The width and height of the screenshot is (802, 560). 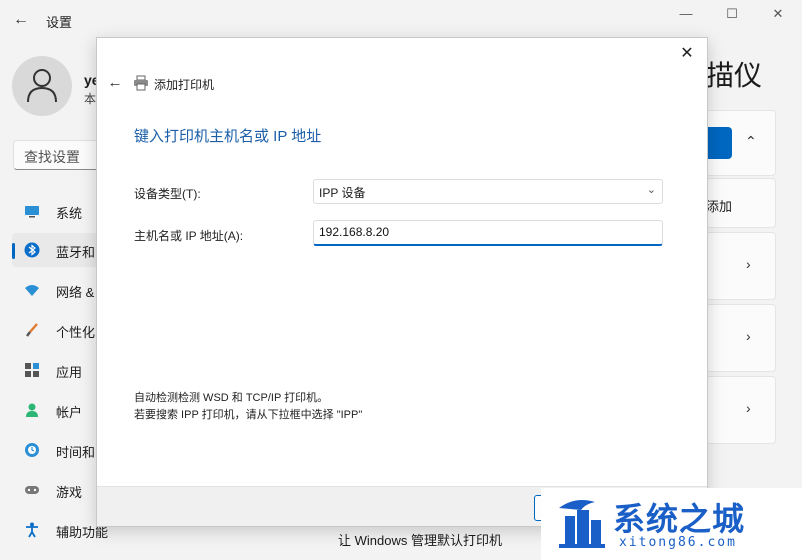 What do you see at coordinates (76, 452) in the screenshot?
I see `sidebar-item-label: 时间和` at bounding box center [76, 452].